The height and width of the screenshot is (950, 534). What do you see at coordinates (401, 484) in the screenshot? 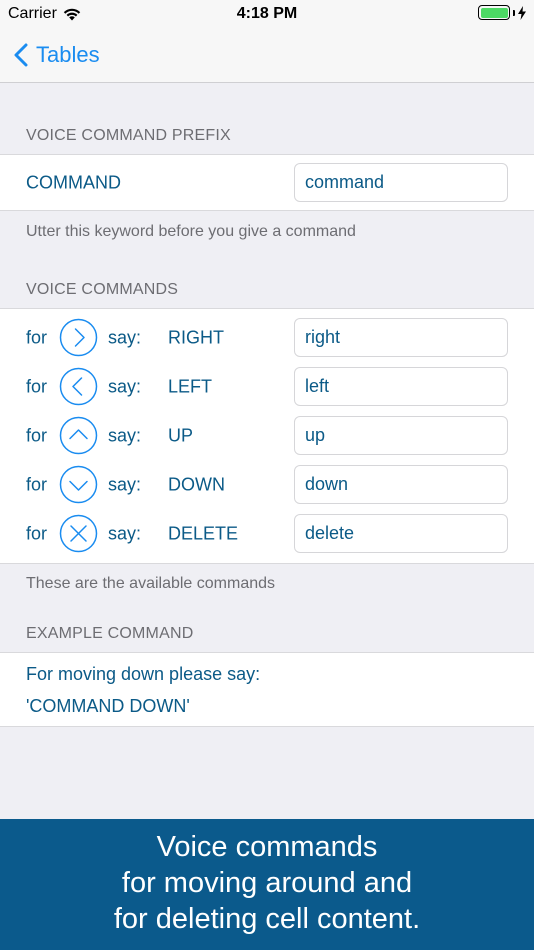
I see `command-field-down` at bounding box center [401, 484].